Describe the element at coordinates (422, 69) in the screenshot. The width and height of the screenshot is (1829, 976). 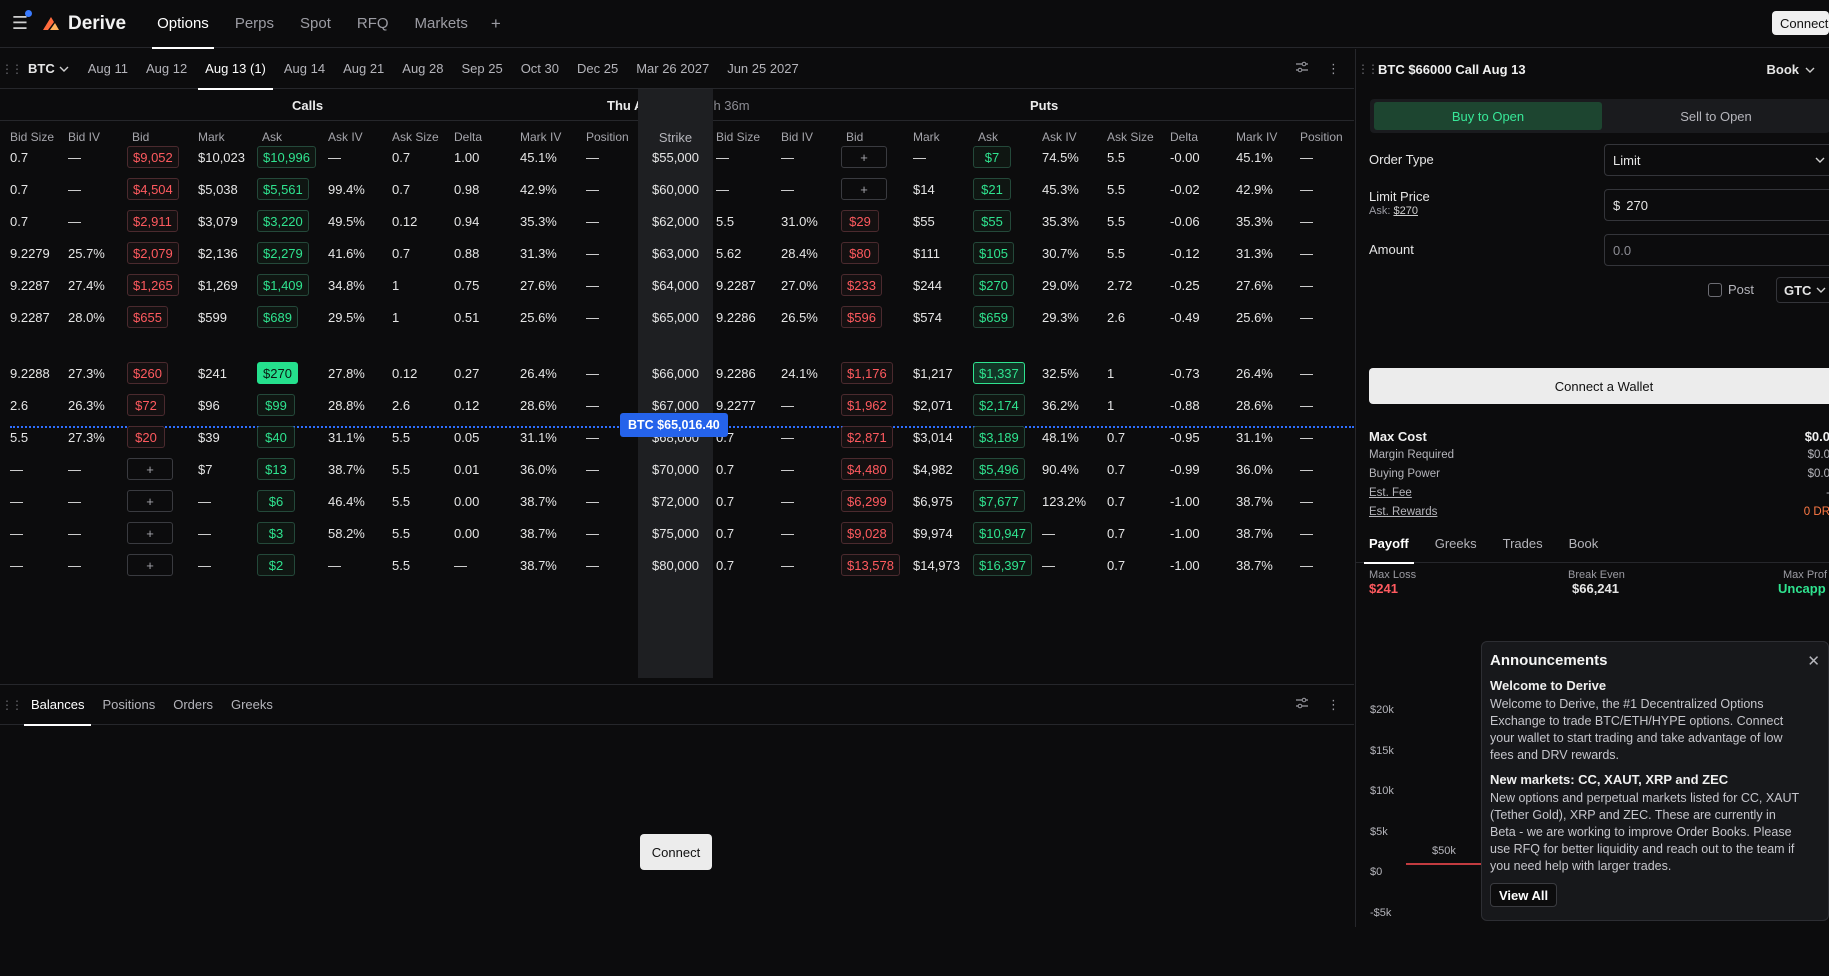
I see `expiry-tab: Aug 28` at that location.